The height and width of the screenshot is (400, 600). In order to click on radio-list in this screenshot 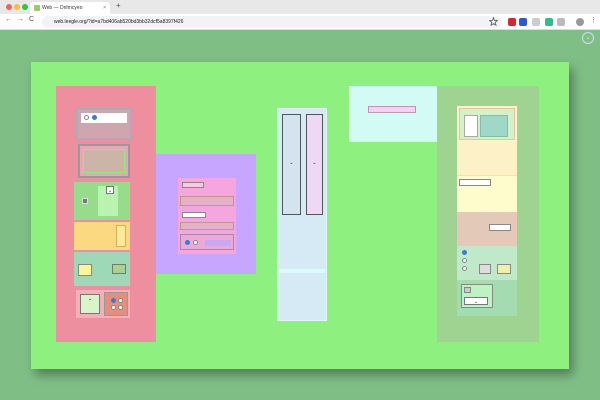, I will do `click(487, 263)`.